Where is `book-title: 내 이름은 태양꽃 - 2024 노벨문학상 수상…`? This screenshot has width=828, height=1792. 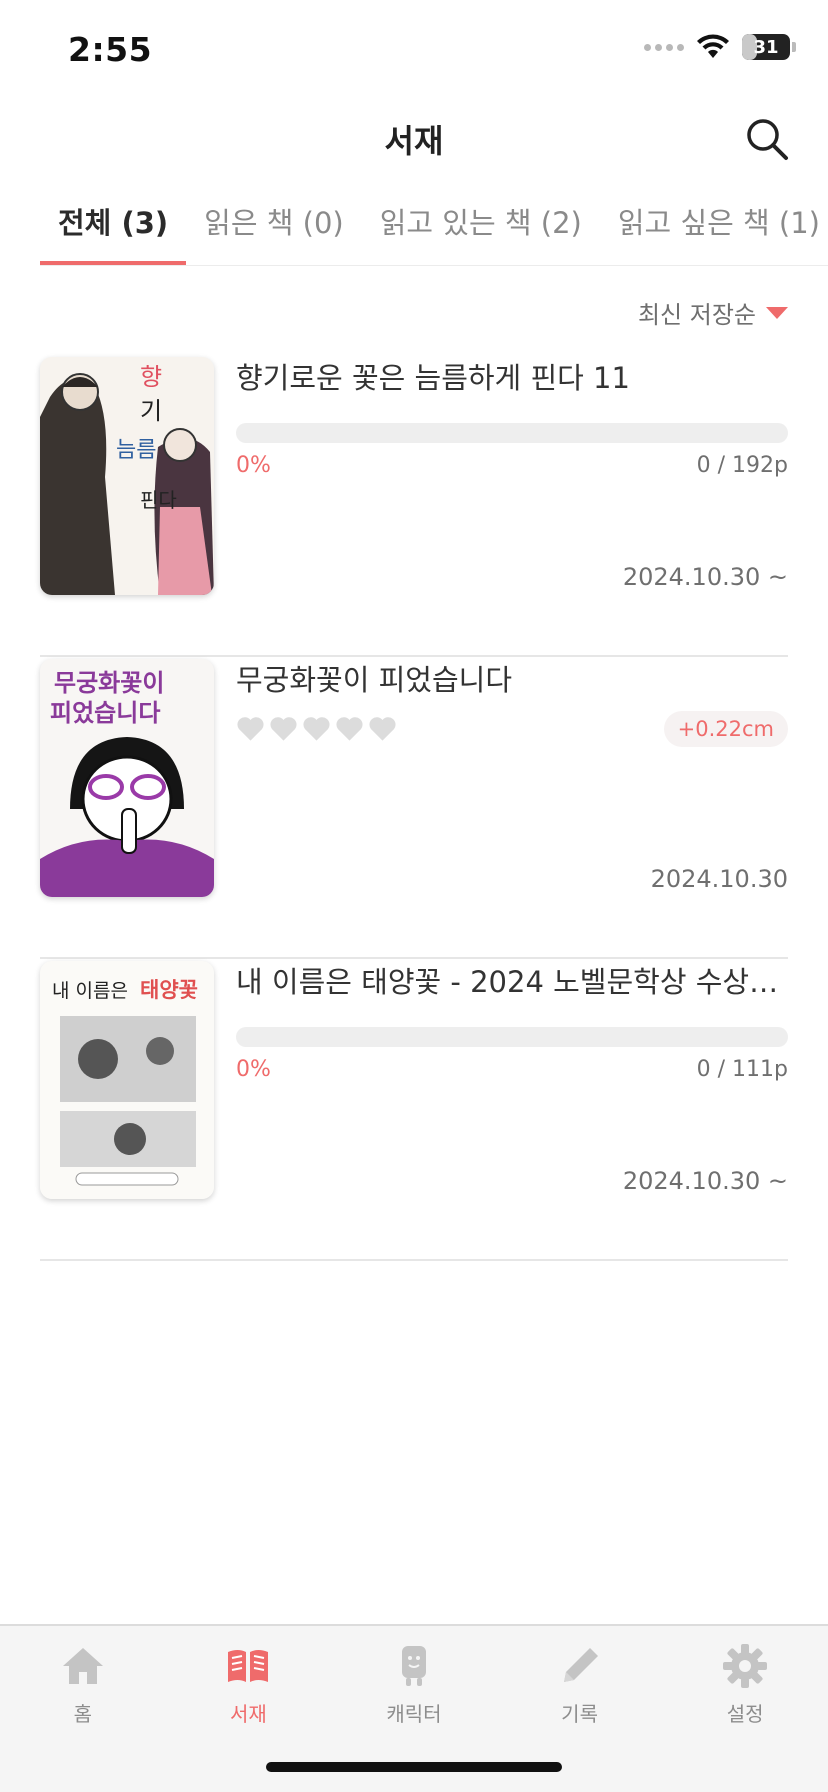 book-title: 내 이름은 태양꽃 - 2024 노벨문학상 수상… is located at coordinates (507, 982).